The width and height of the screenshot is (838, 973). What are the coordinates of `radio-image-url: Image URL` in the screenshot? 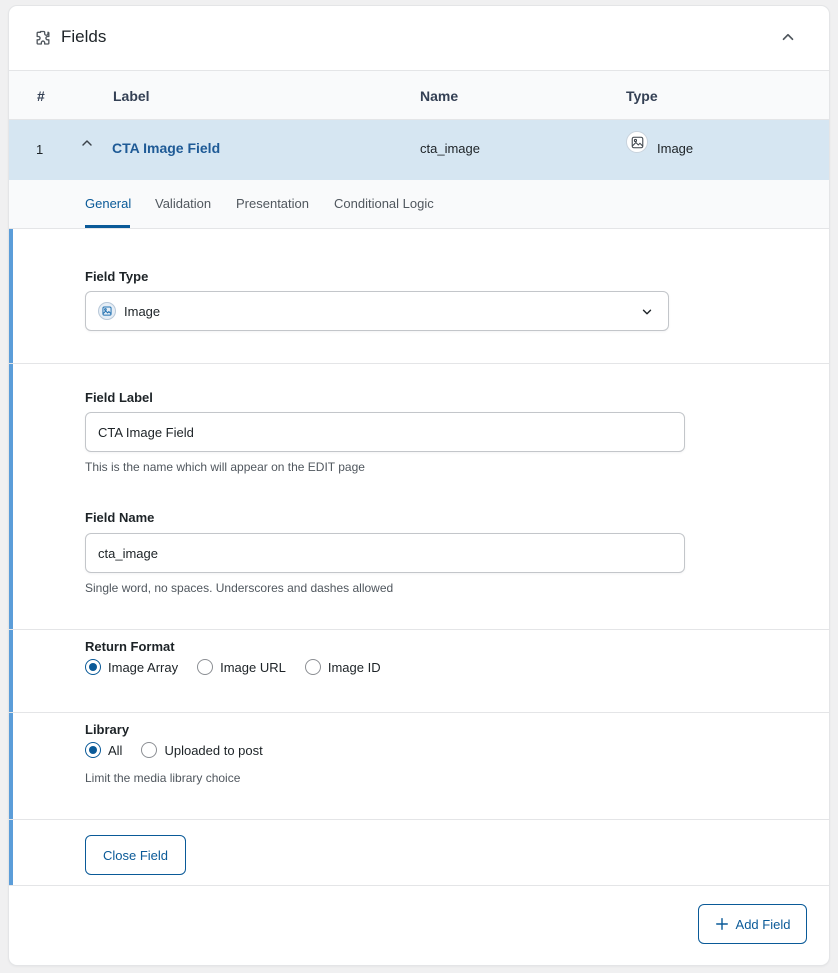 It's located at (241, 667).